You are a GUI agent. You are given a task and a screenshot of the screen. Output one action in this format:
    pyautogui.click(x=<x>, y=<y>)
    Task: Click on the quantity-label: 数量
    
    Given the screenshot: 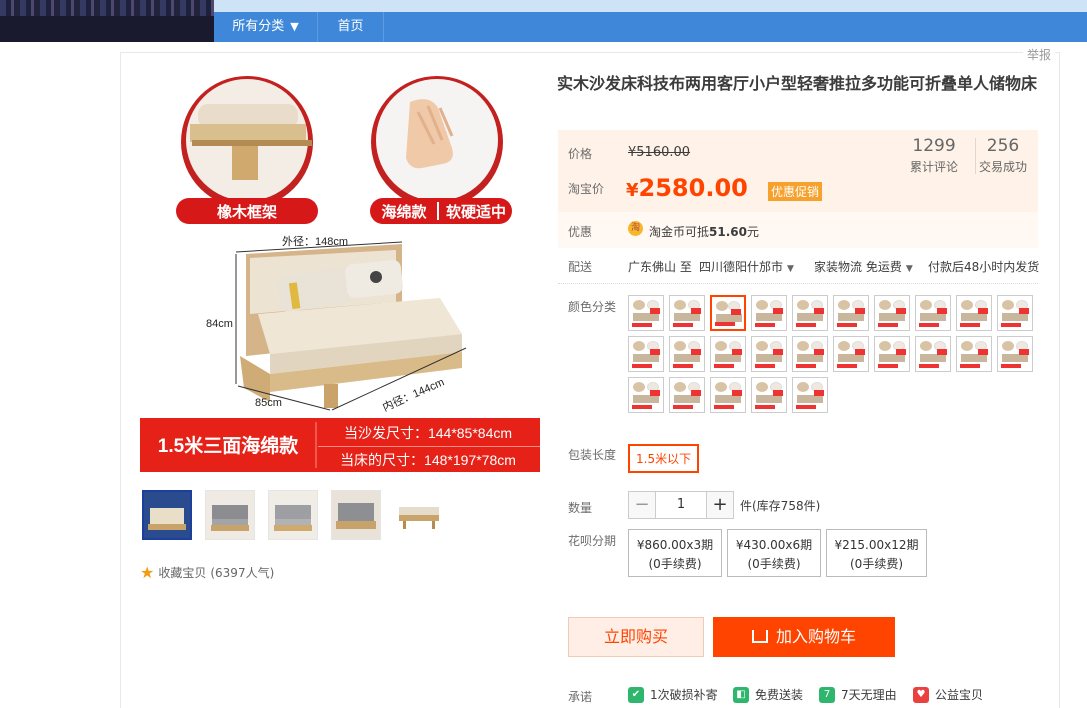 What is the action you would take?
    pyautogui.click(x=580, y=508)
    